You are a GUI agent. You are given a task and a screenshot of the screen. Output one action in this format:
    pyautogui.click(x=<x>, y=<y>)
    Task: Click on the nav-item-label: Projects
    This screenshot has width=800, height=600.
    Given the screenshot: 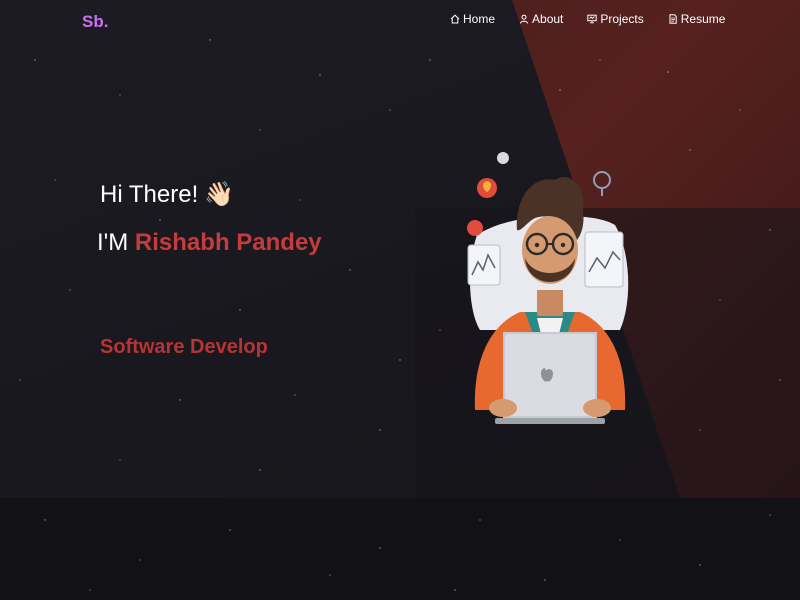 What is the action you would take?
    pyautogui.click(x=622, y=19)
    